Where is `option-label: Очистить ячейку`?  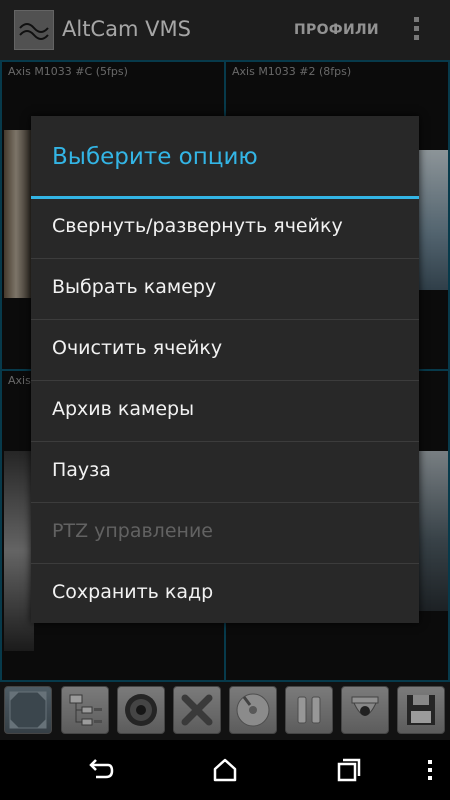
option-label: Очистить ячейку is located at coordinates (137, 348).